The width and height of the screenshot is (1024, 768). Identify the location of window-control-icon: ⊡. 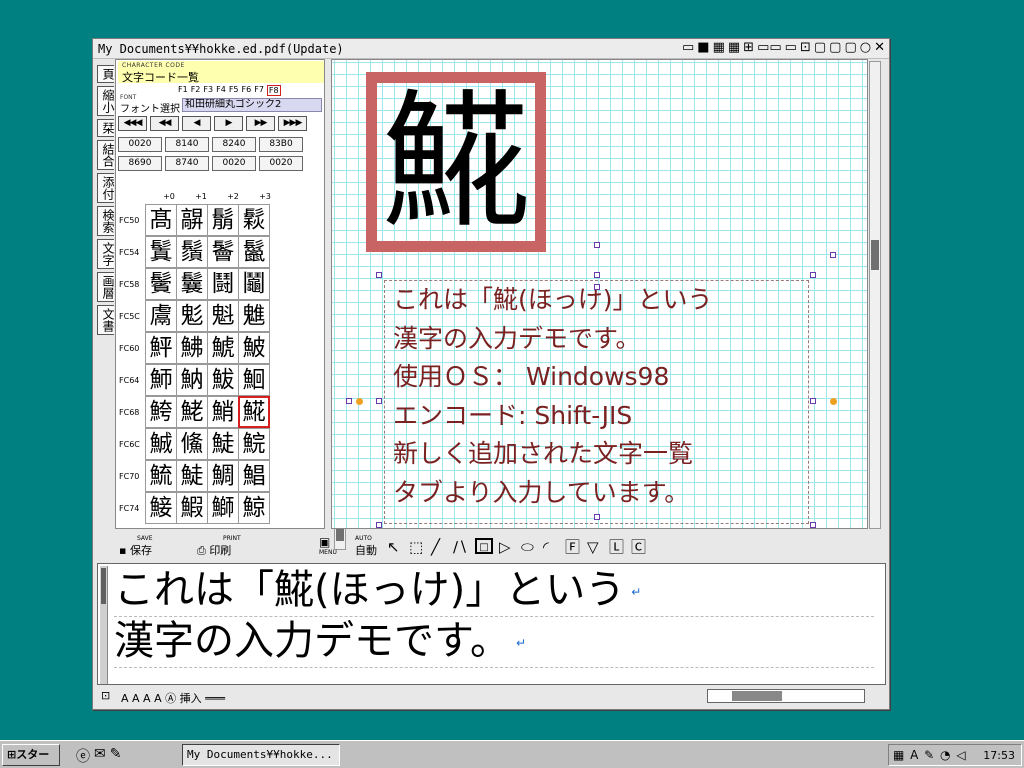
(805, 48).